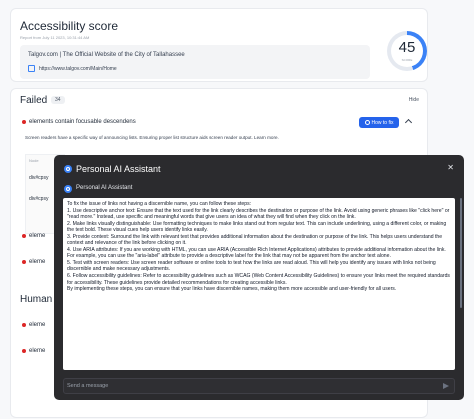  Describe the element at coordinates (55, 37) in the screenshot. I see `report-date: Report from July 11 2023, 10:31:44 AM` at that location.